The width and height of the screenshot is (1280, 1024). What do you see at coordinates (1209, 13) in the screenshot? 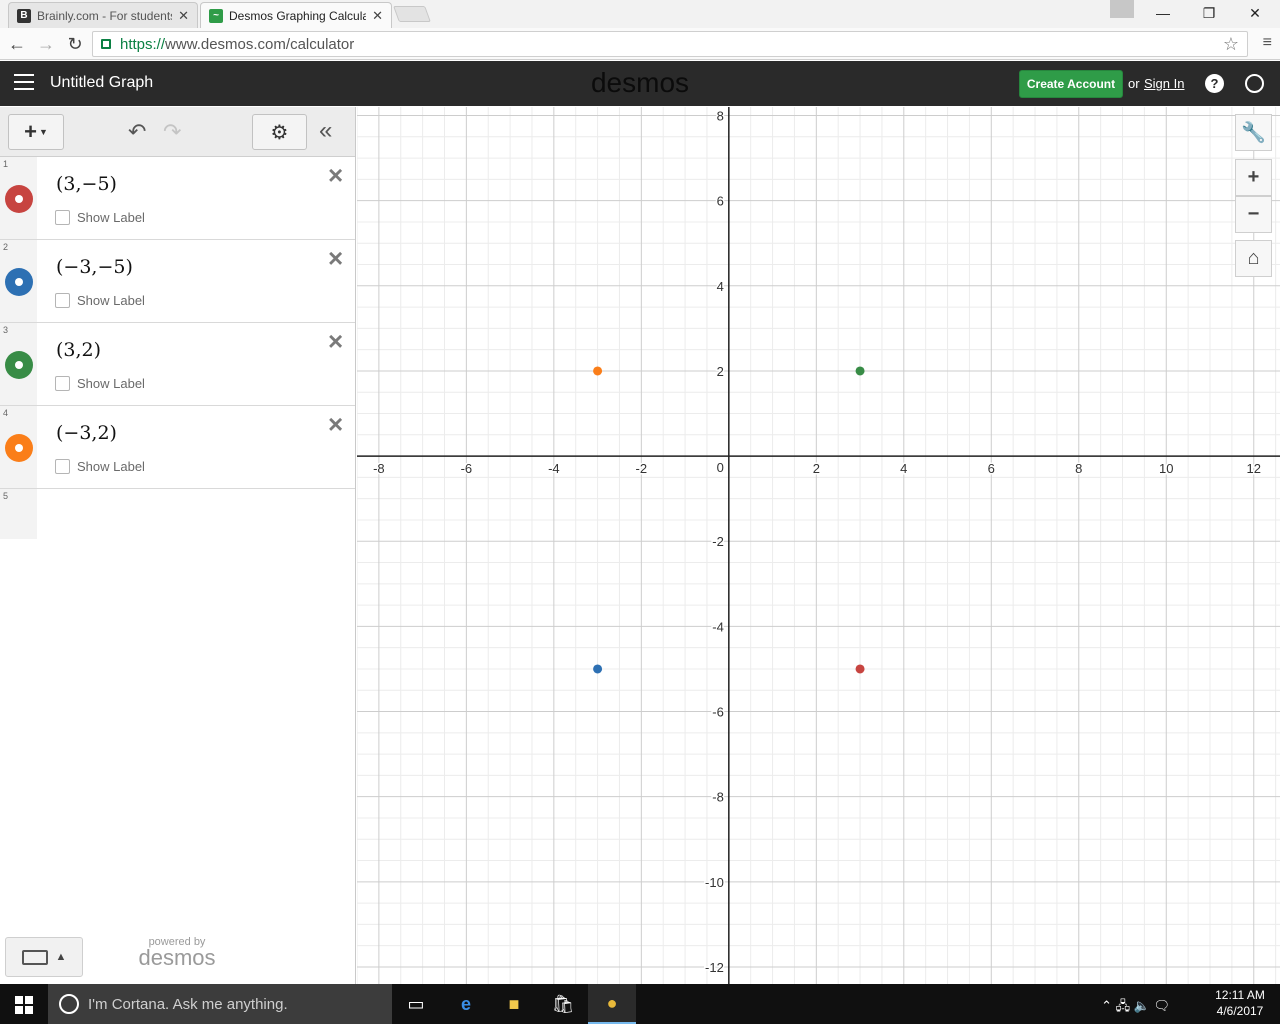
I see `restore-button: ❐` at bounding box center [1209, 13].